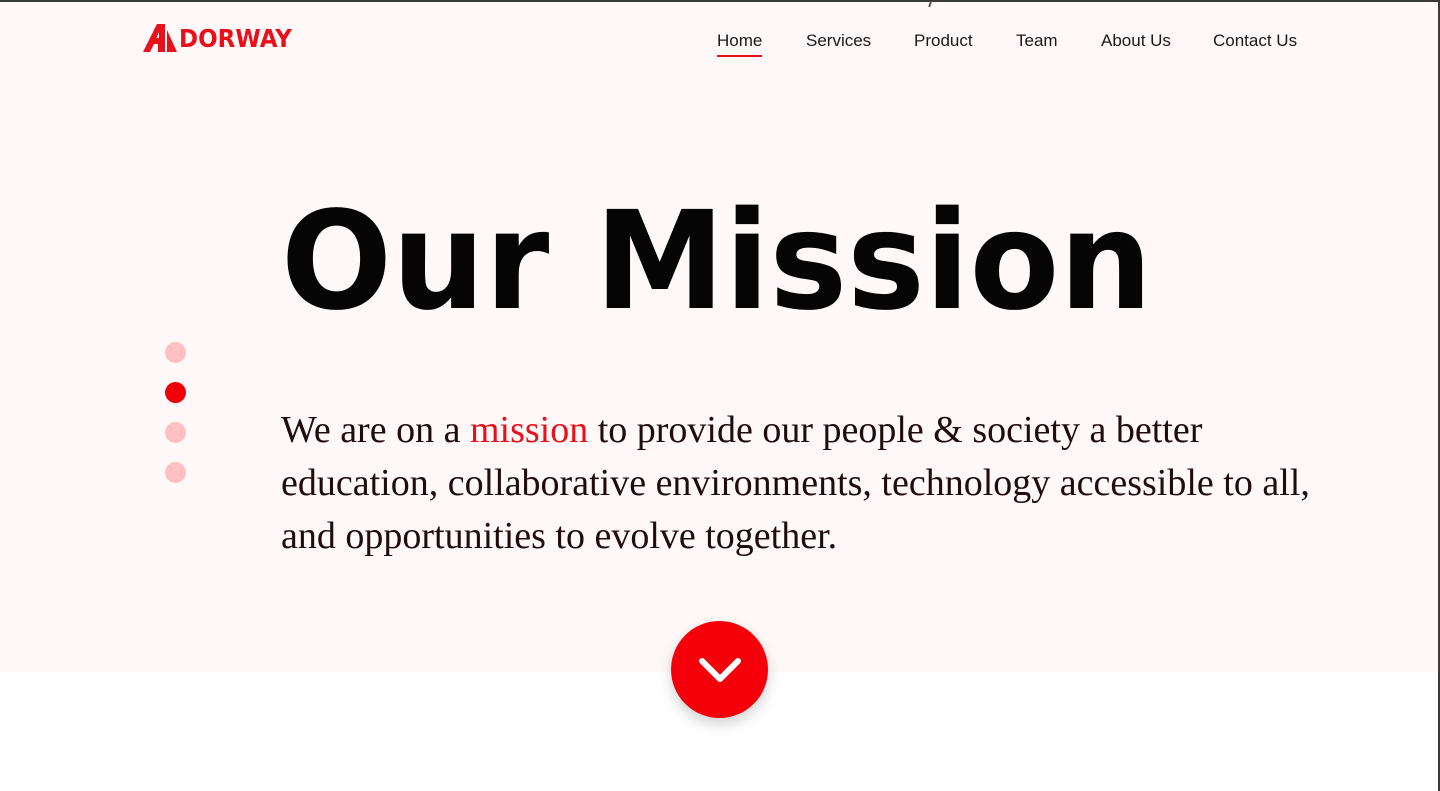  What do you see at coordinates (375, 430) in the screenshot?
I see `mission-text-before: We are on a` at bounding box center [375, 430].